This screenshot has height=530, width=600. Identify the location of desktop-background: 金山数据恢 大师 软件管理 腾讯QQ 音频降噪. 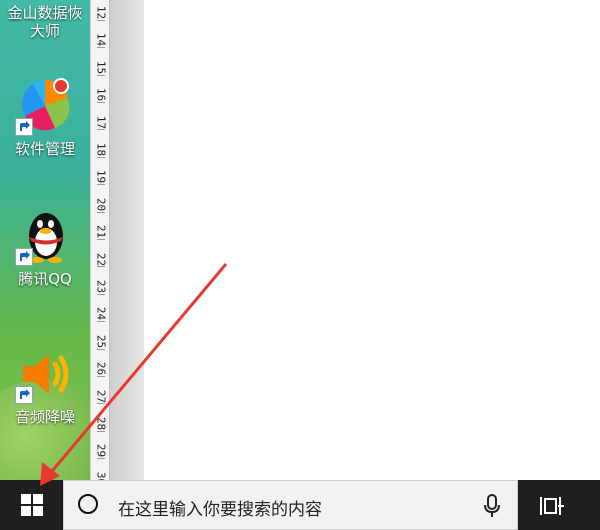
(45, 240).